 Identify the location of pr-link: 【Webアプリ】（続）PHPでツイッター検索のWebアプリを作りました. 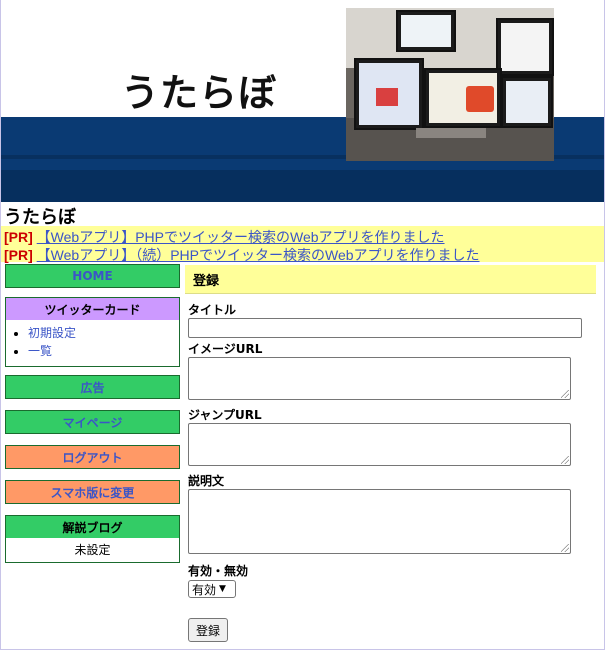
(258, 255).